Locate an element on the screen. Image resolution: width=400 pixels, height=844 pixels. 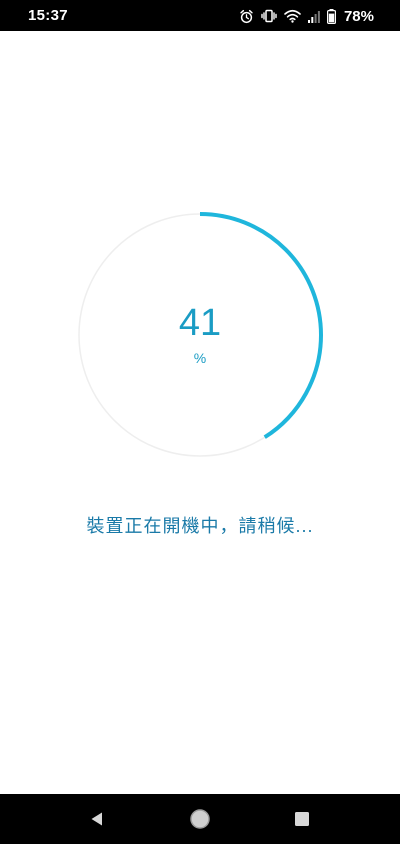
back-button is located at coordinates (97, 819).